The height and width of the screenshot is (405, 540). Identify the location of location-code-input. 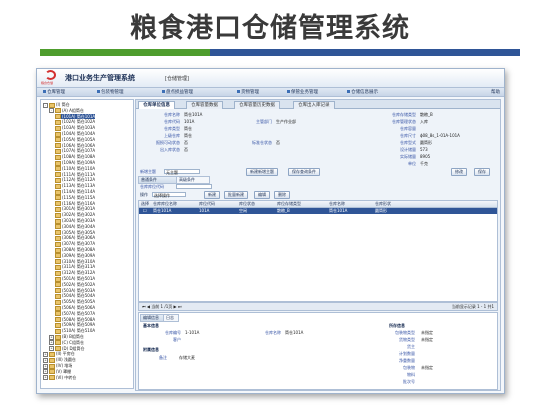
(194, 186).